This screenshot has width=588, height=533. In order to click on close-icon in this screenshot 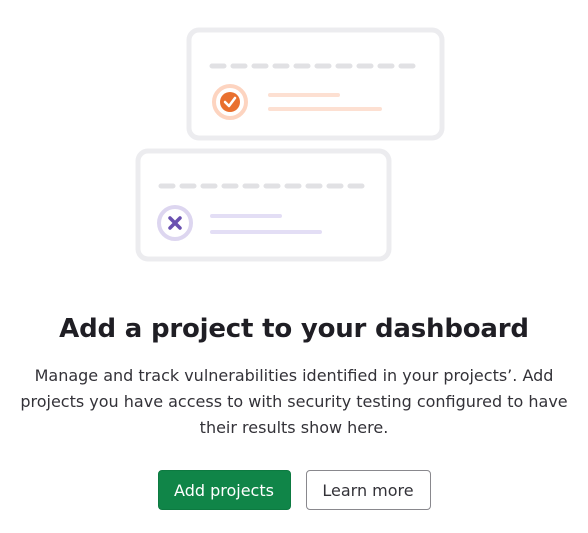, I will do `click(175, 223)`.